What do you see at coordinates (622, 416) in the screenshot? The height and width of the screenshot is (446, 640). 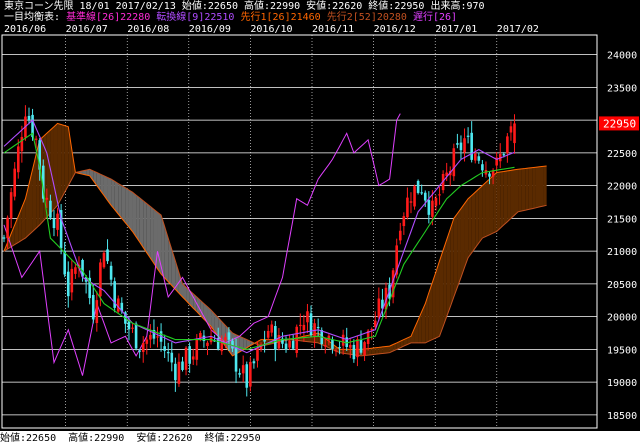 I see `y-tick-label: 18500` at bounding box center [622, 416].